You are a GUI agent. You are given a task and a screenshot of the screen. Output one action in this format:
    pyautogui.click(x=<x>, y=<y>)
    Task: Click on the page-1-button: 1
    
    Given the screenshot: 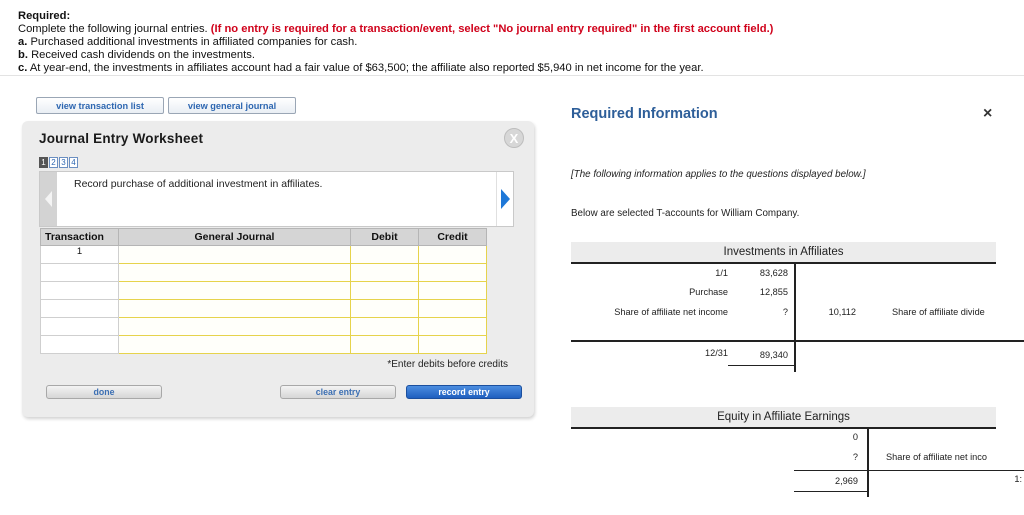 What is the action you would take?
    pyautogui.click(x=43, y=162)
    